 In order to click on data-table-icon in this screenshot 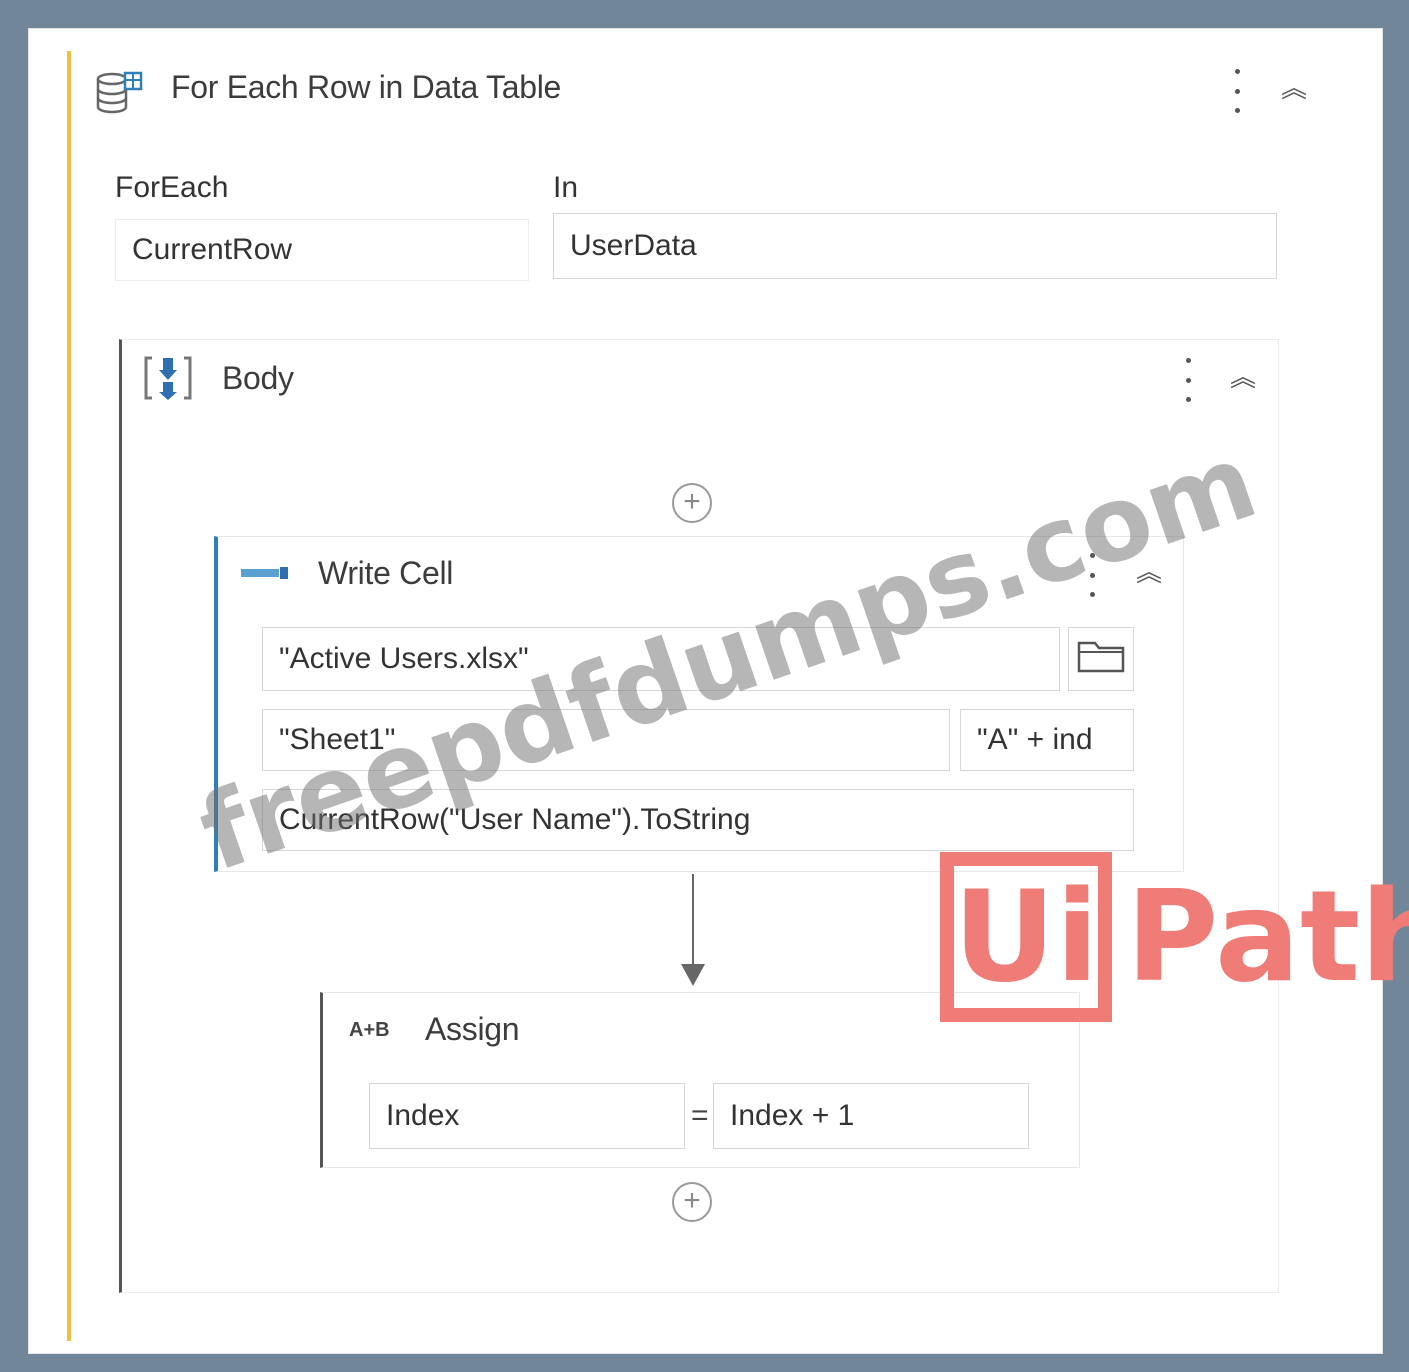, I will do `click(120, 96)`.